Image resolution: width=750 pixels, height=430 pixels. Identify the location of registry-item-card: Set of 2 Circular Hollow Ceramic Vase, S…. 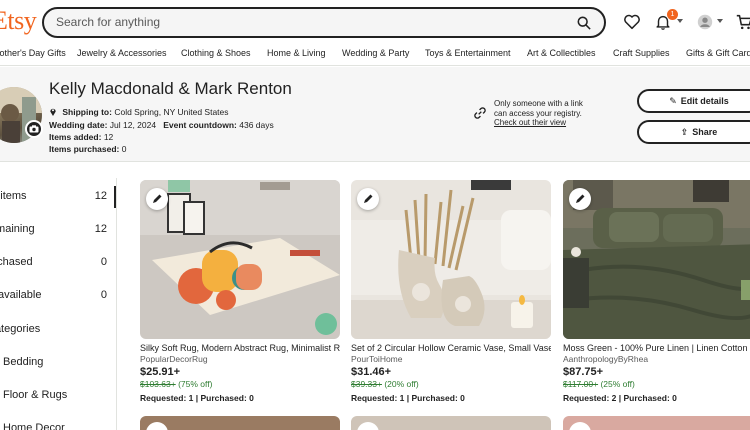
(451, 291).